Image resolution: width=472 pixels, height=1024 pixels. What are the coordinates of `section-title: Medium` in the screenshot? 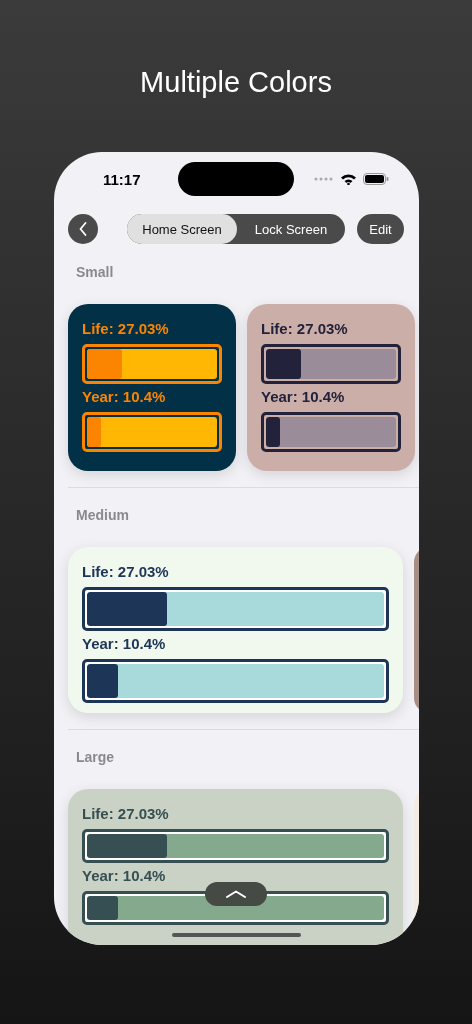 It's located at (103, 515).